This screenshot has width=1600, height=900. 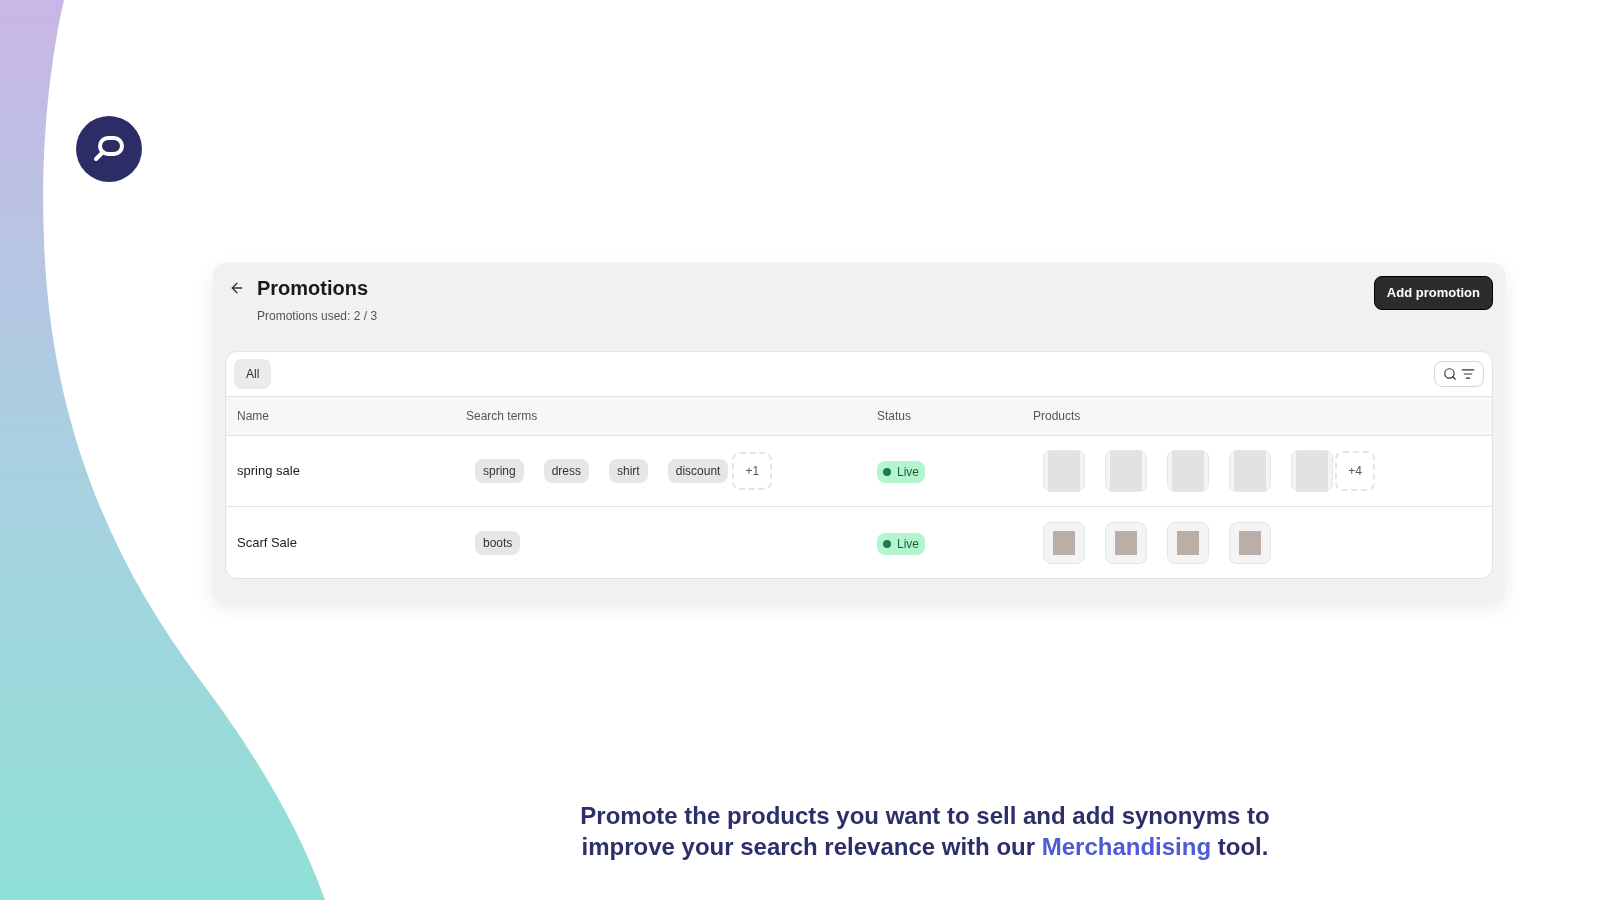 I want to click on promotion-name: spring sale, so click(x=268, y=471).